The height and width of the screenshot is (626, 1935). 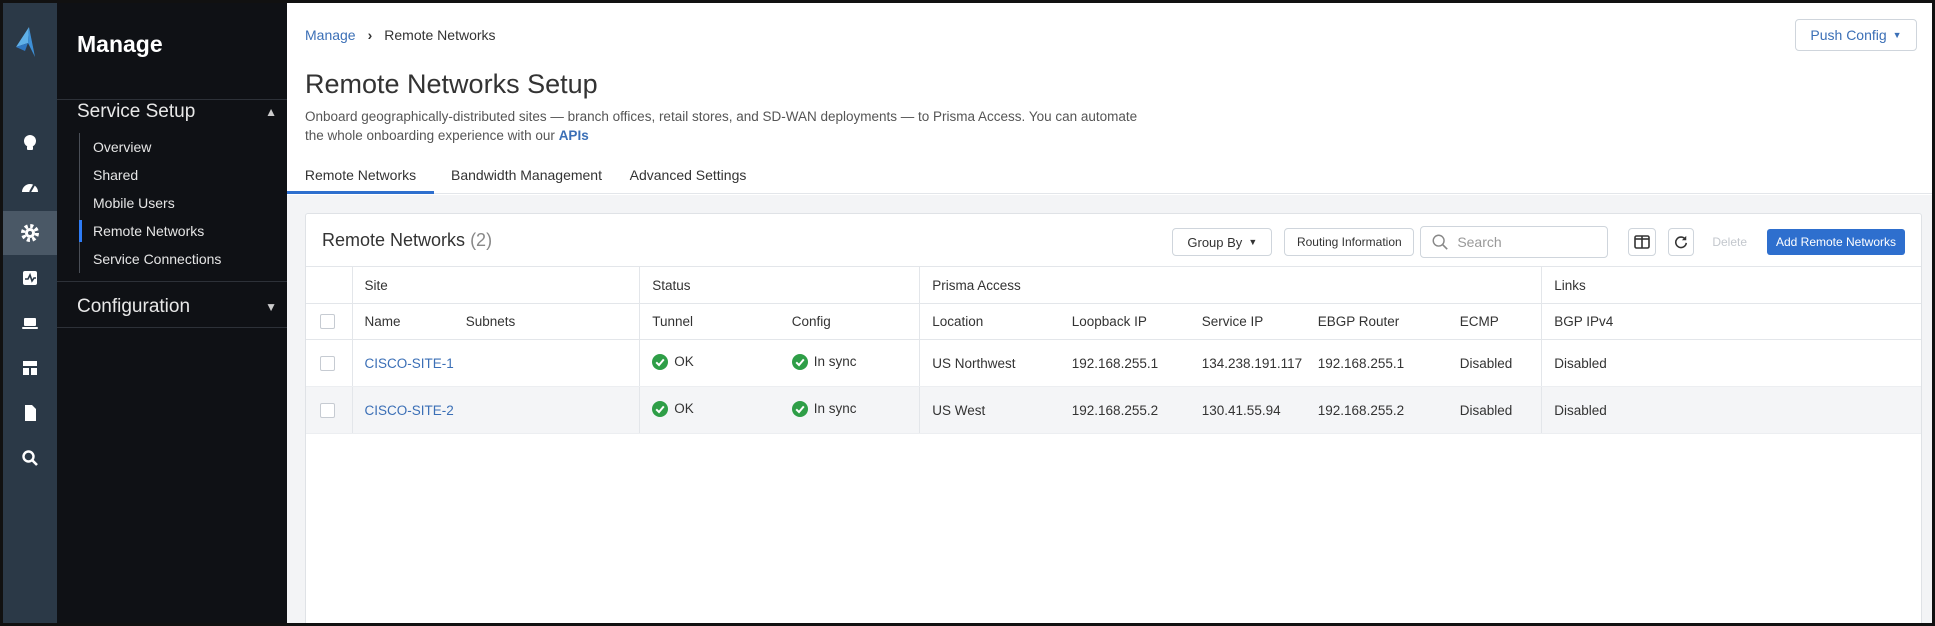 I want to click on app-logo-icon, so click(x=28, y=42).